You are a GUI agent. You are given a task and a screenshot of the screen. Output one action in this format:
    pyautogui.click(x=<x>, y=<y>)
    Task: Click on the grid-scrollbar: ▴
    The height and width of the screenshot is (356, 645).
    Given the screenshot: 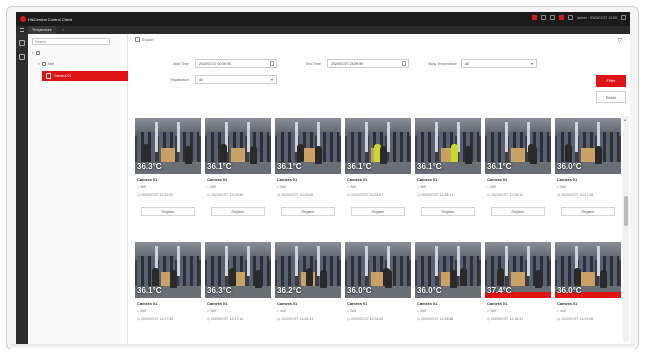 What is the action you would take?
    pyautogui.click(x=626, y=229)
    